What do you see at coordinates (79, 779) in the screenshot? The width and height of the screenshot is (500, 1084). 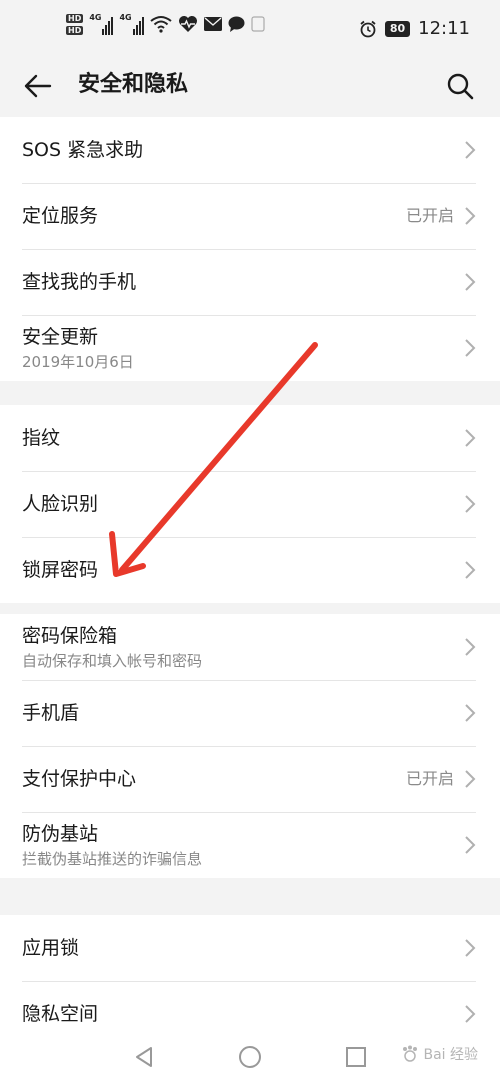 I see `settings-item-label: 支付保护中心` at bounding box center [79, 779].